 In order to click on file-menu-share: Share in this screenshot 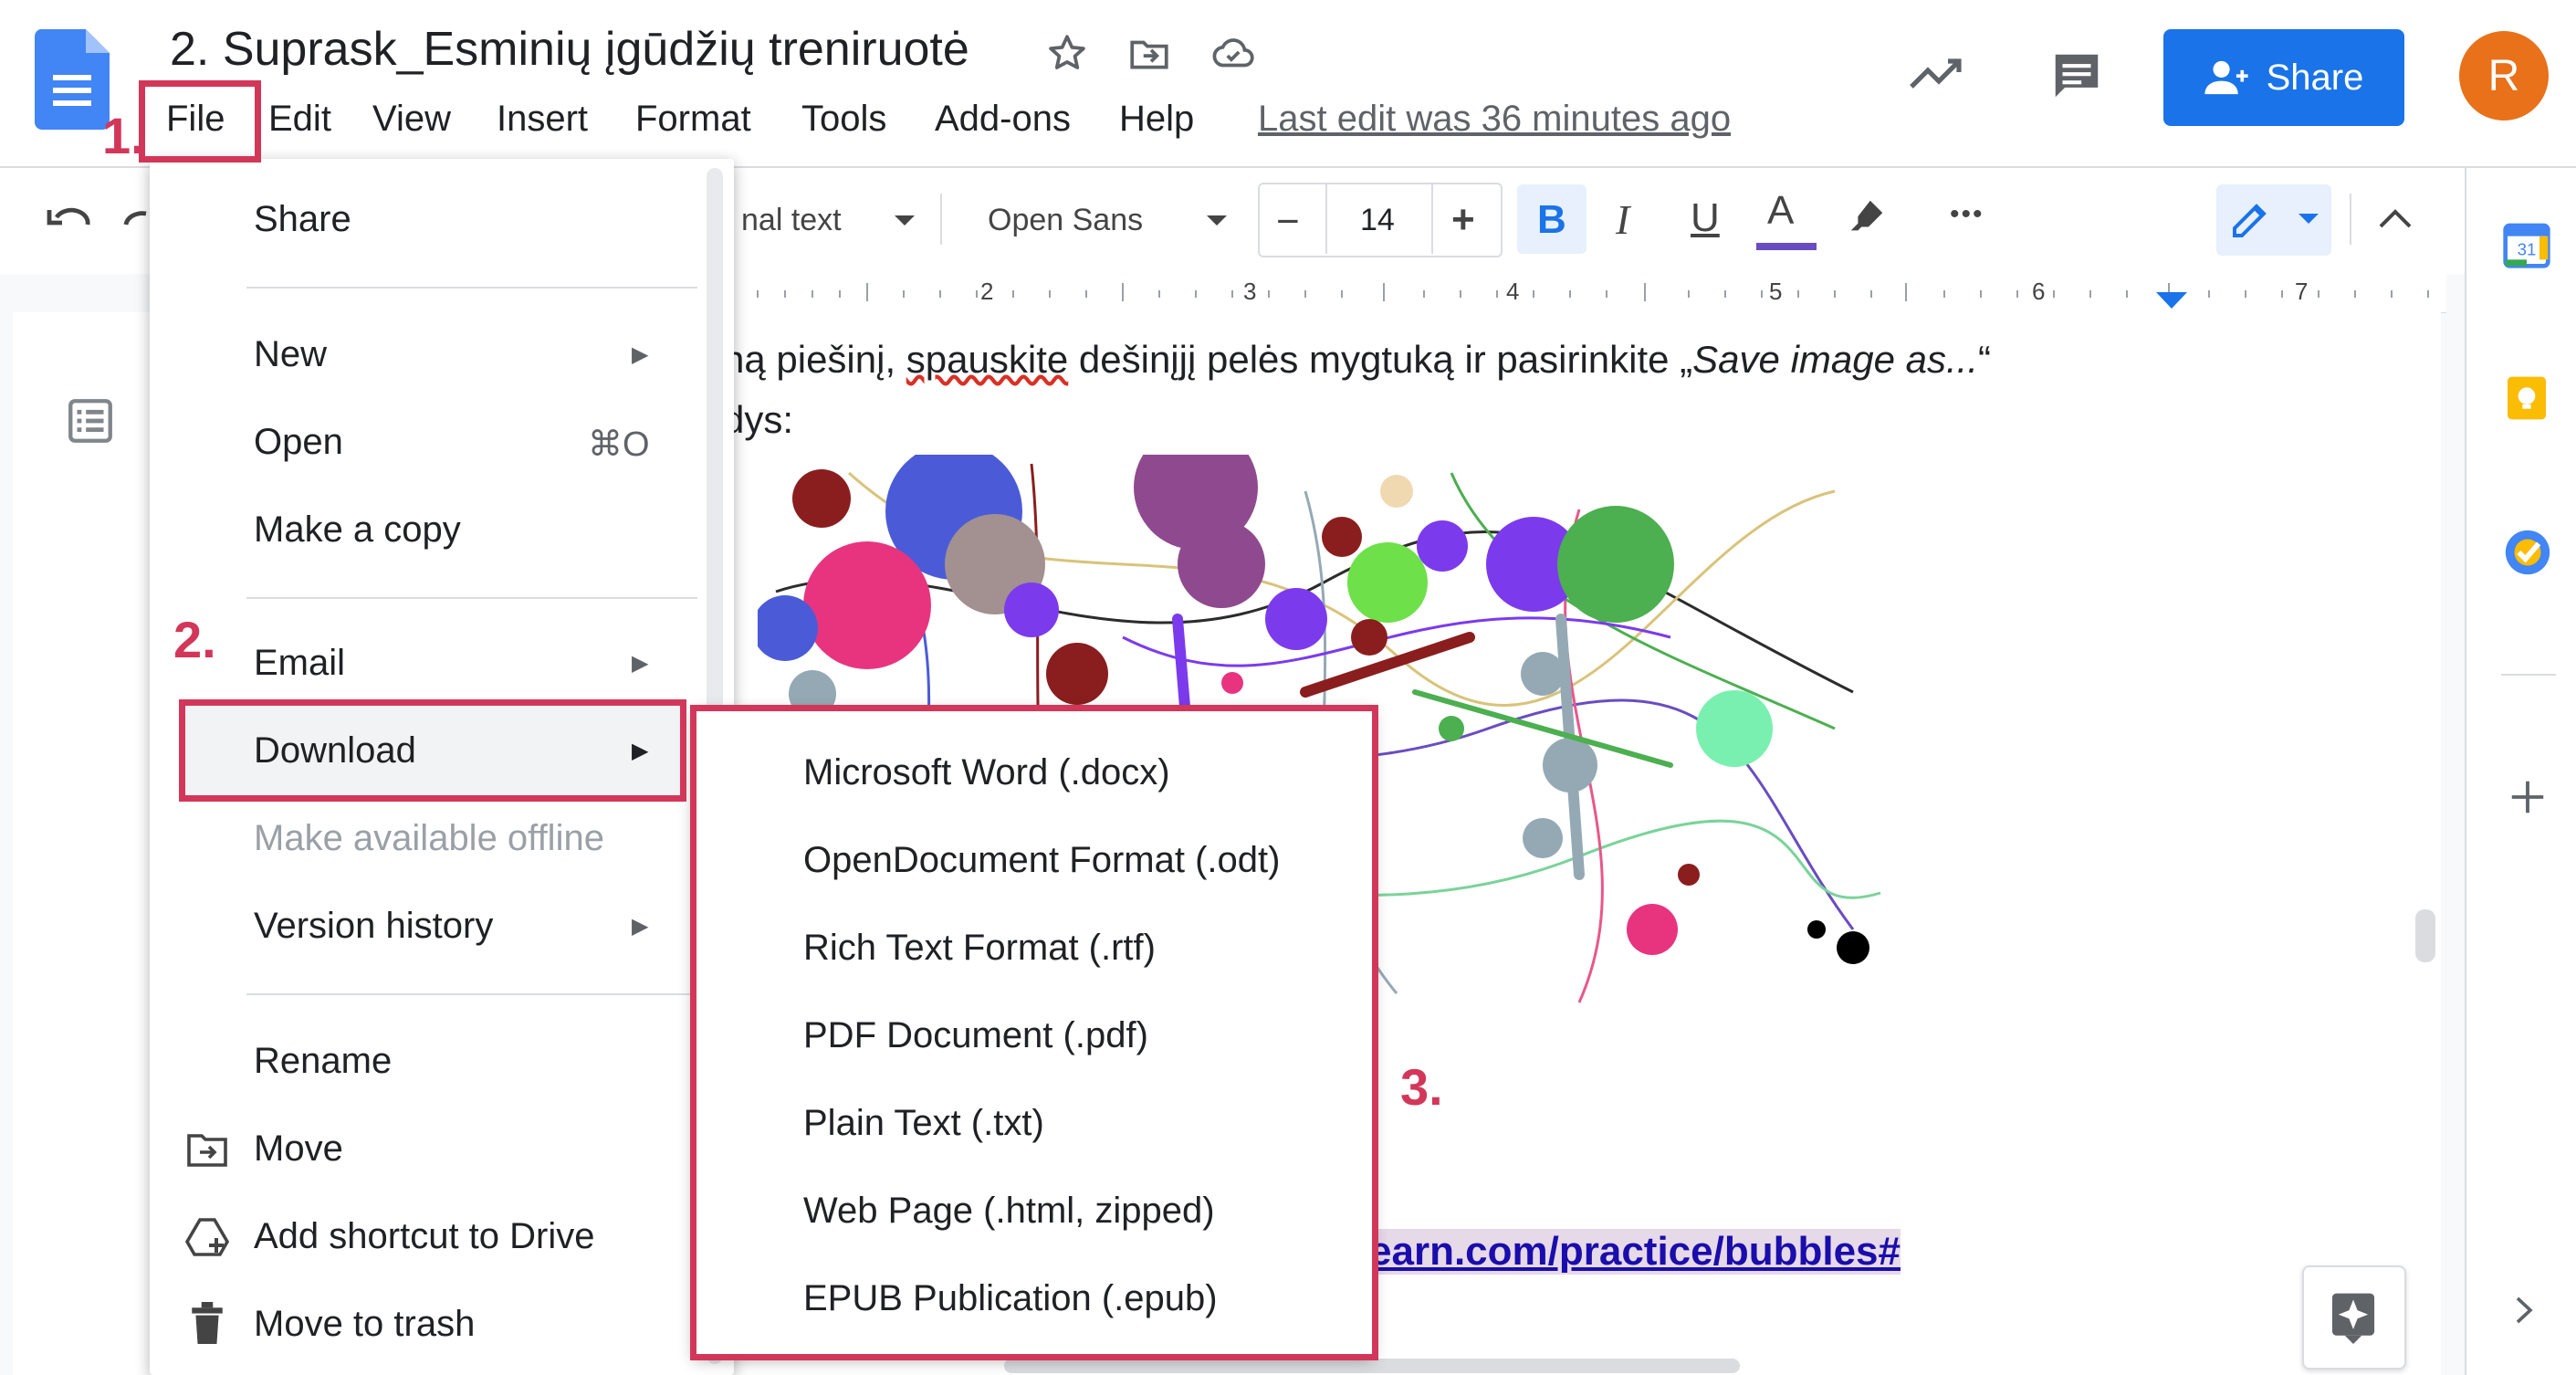, I will do `click(302, 219)`.